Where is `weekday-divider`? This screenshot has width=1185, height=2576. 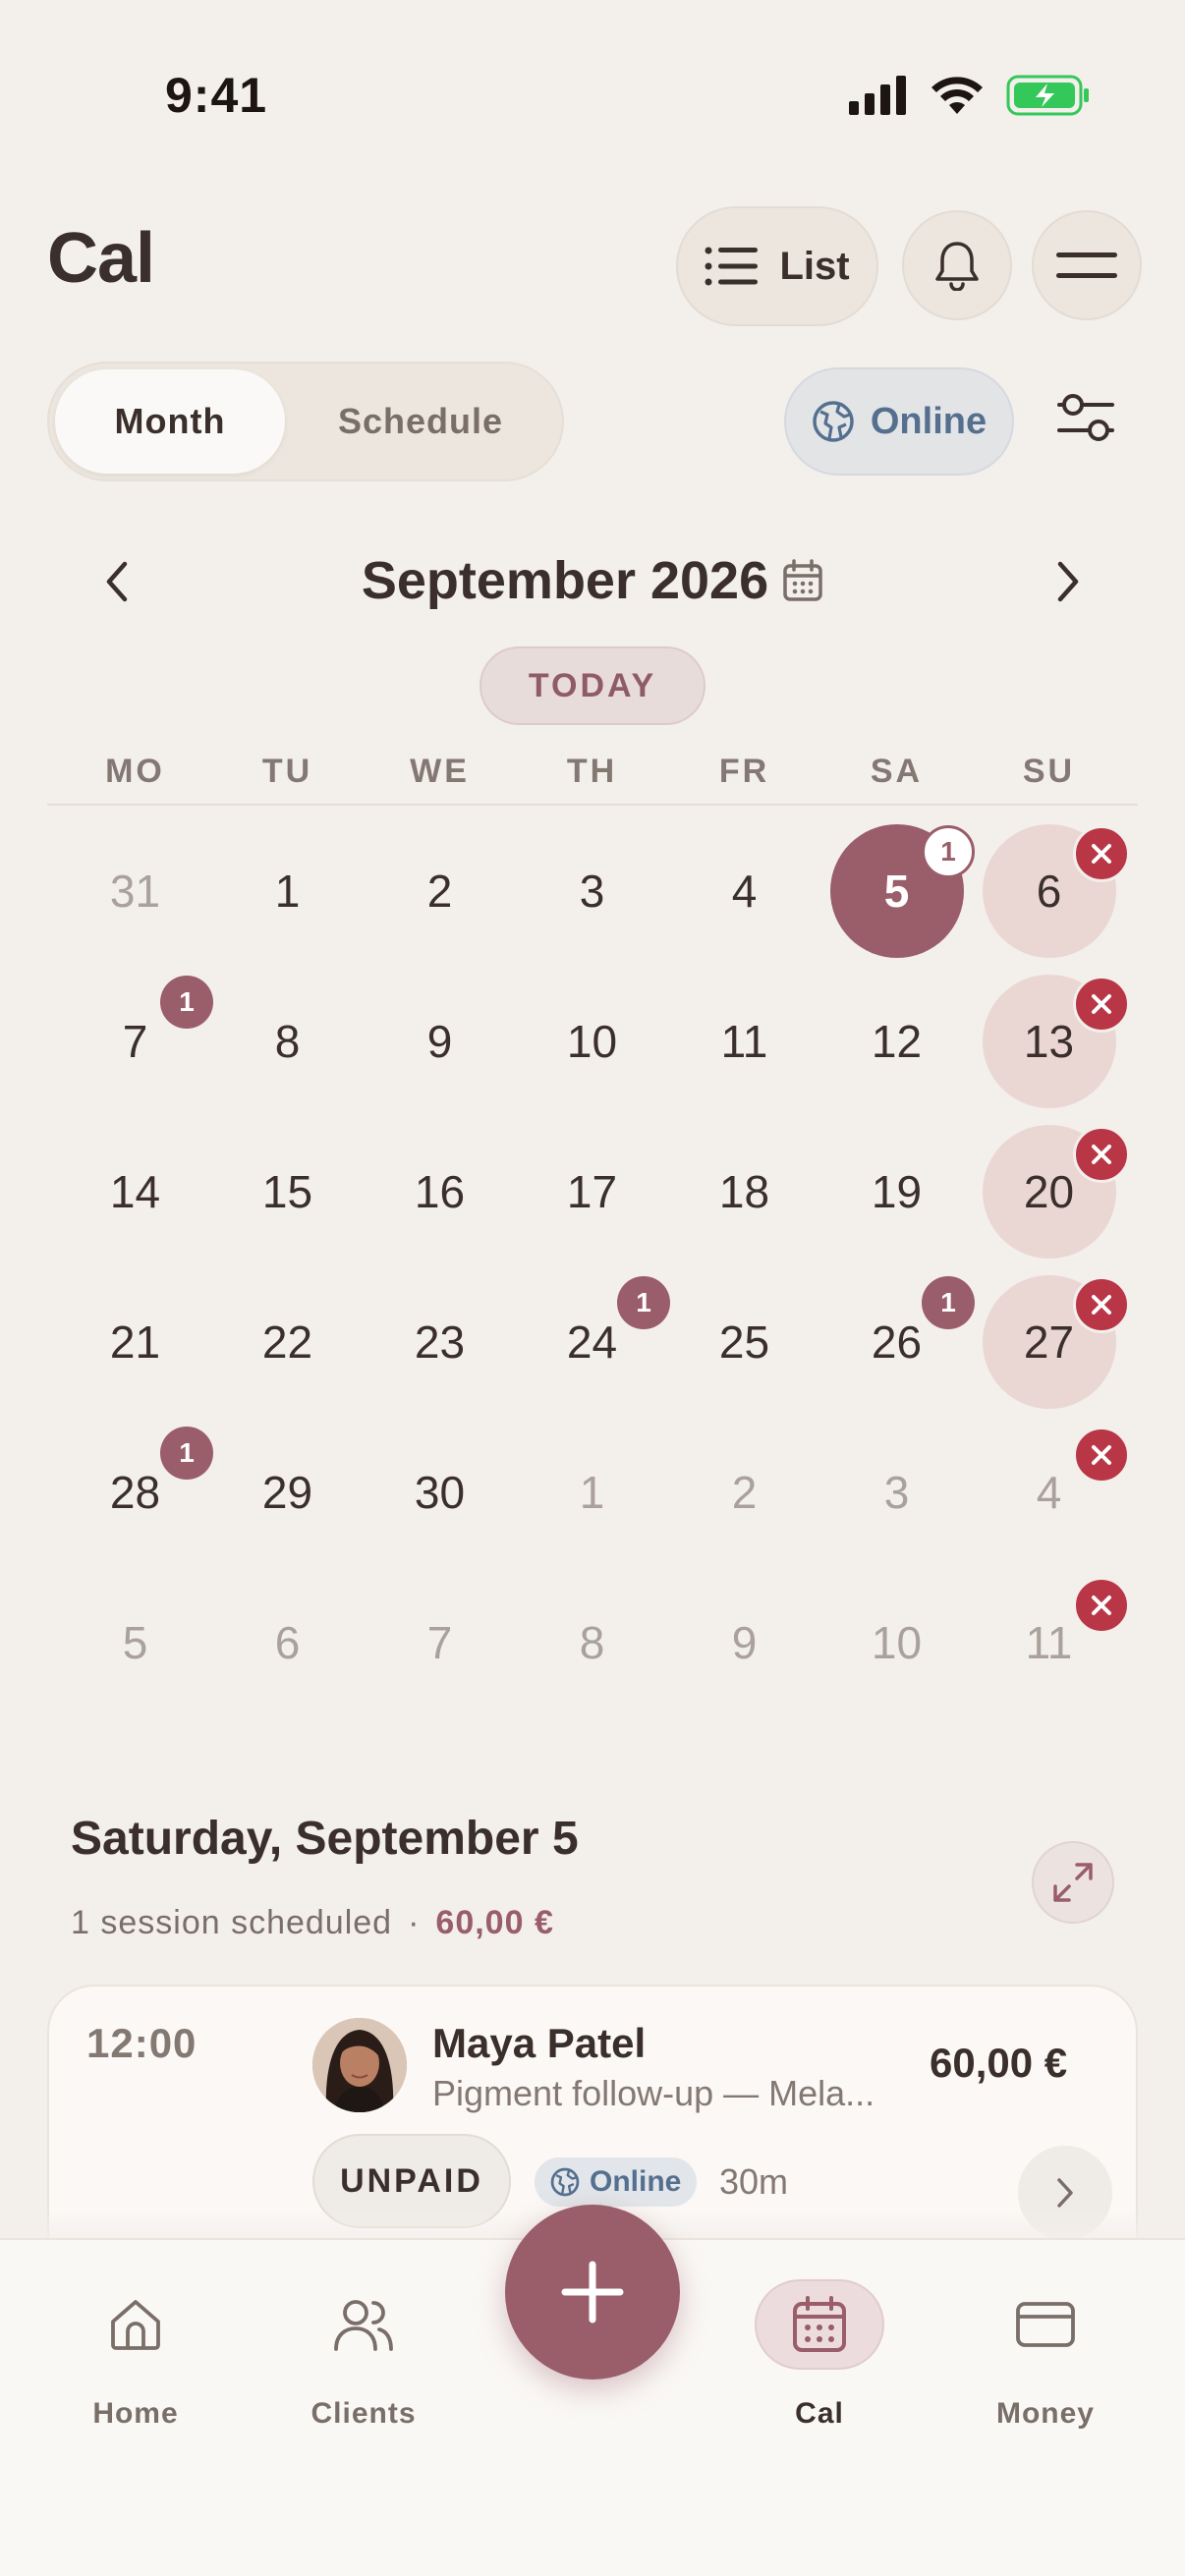
weekday-divider is located at coordinates (592, 805).